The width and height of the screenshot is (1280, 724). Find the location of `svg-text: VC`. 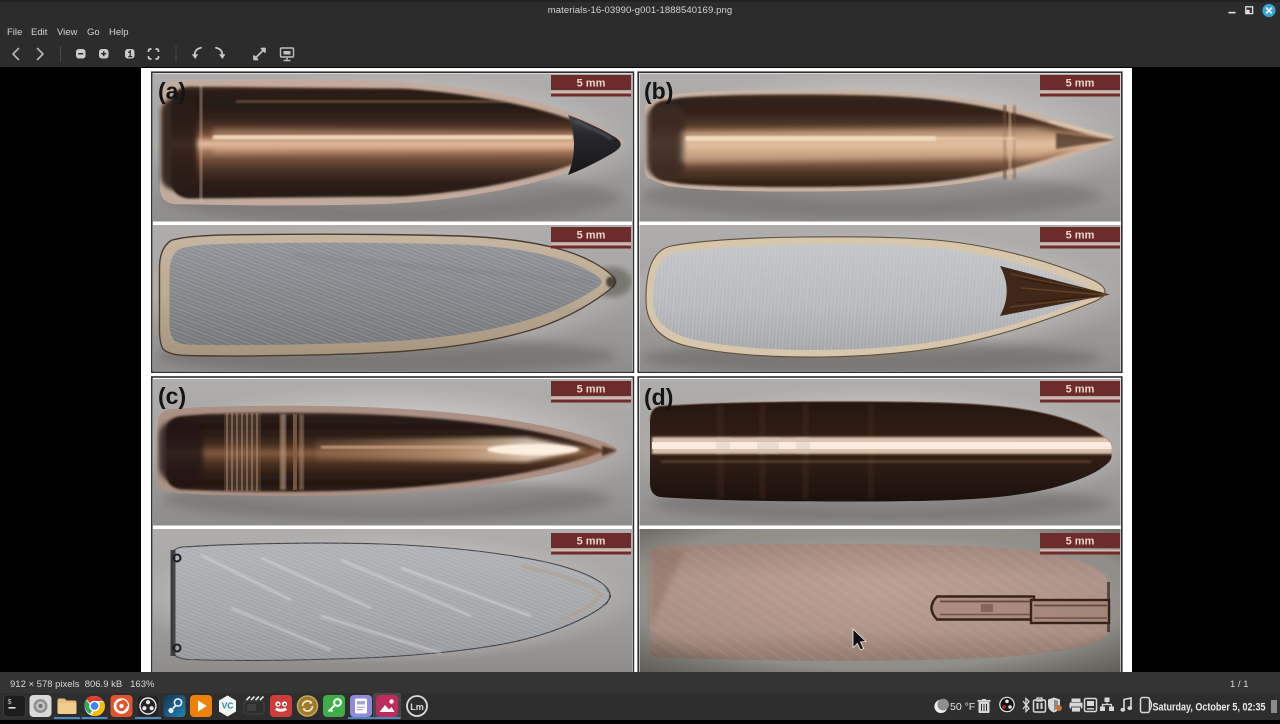

svg-text: VC is located at coordinates (228, 706).